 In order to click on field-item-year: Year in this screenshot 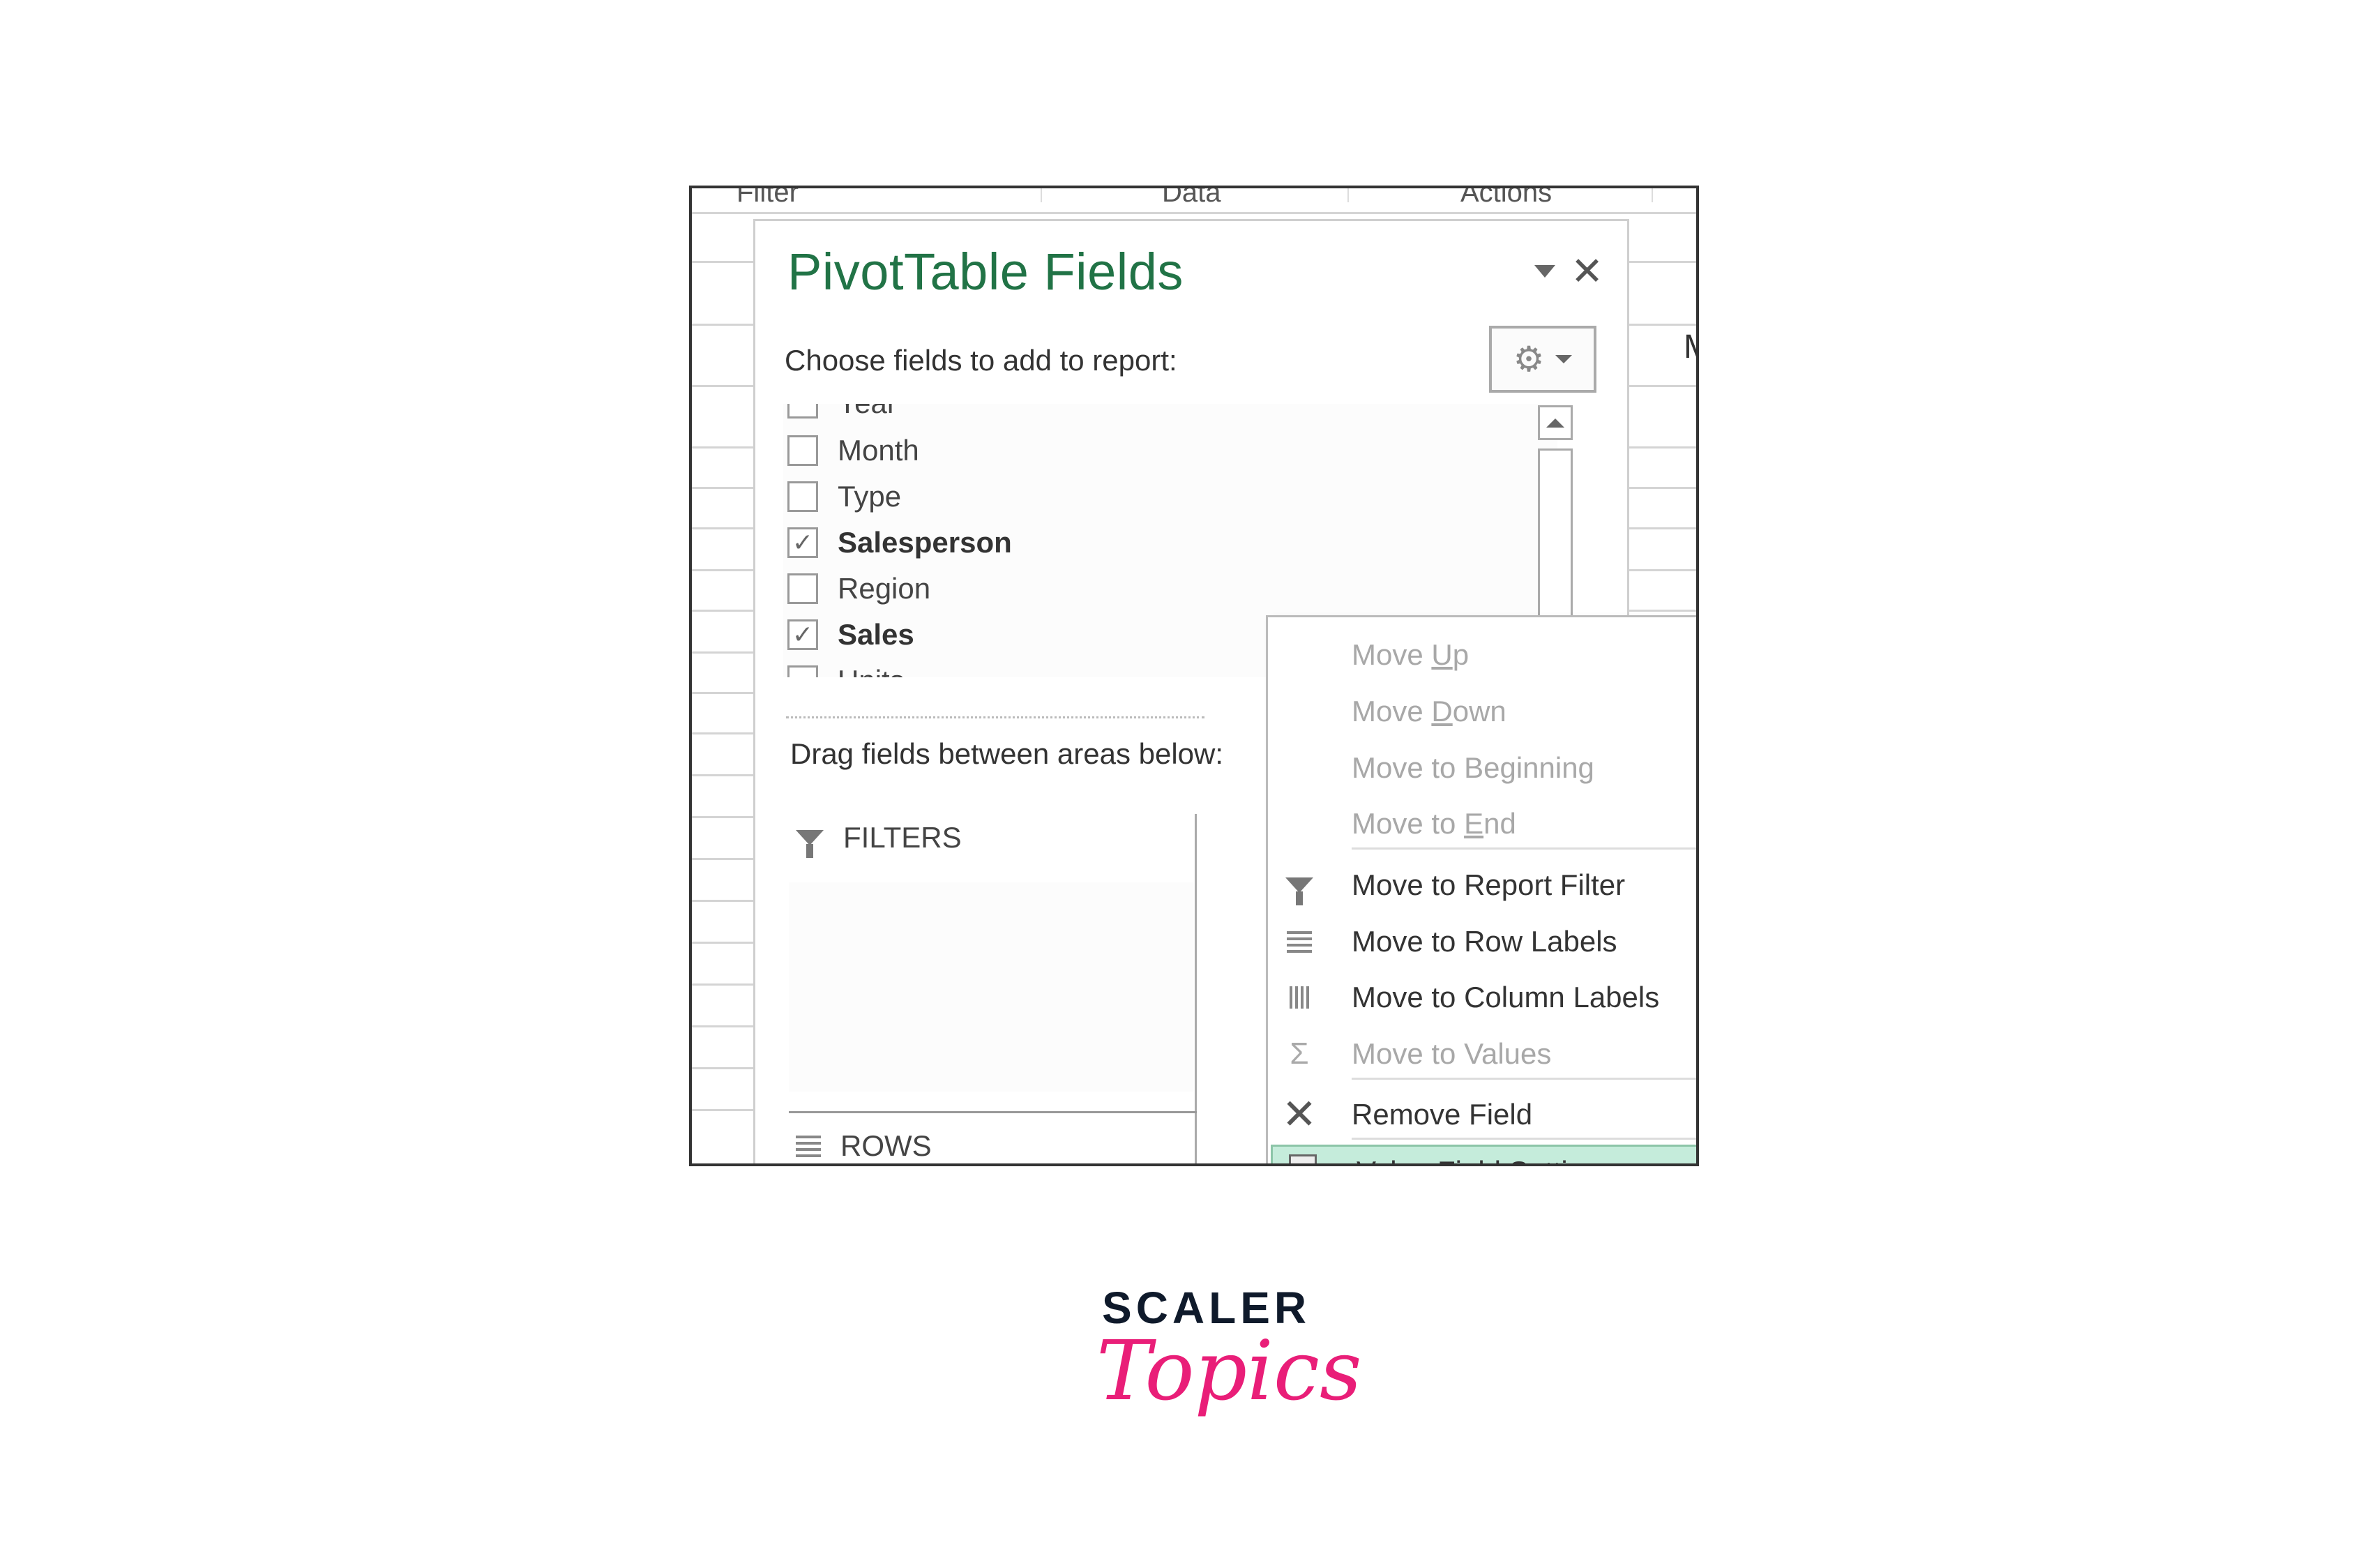, I will do `click(840, 415)`.